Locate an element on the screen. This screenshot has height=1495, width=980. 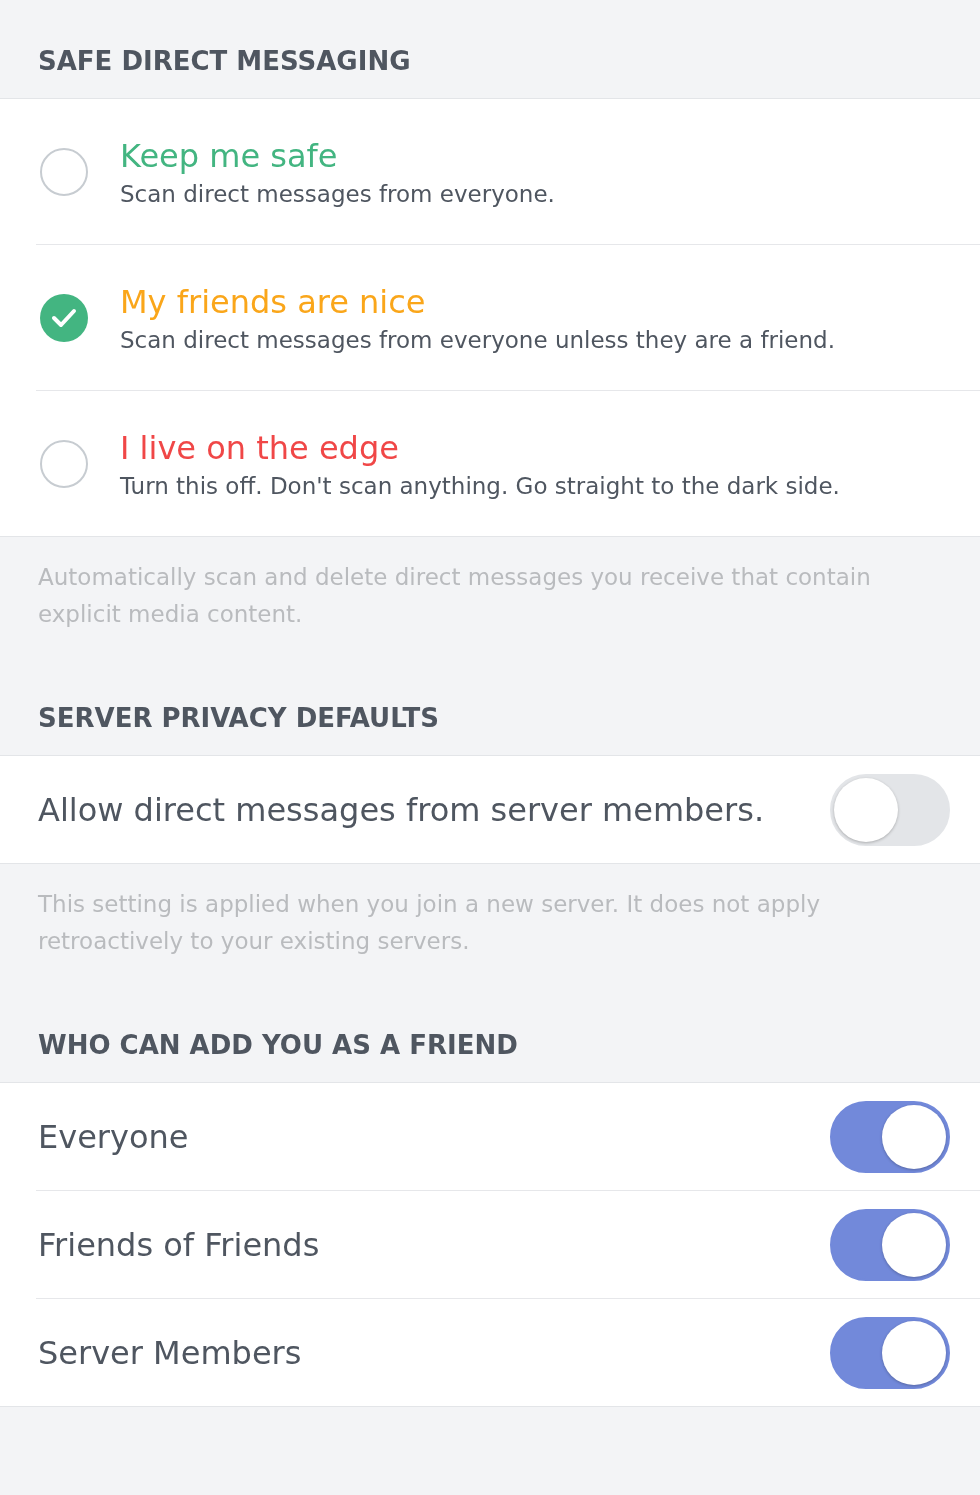
option-description: Turn this off. Don't scan anything. Go straight to the dark side. is located at coordinates (480, 485).